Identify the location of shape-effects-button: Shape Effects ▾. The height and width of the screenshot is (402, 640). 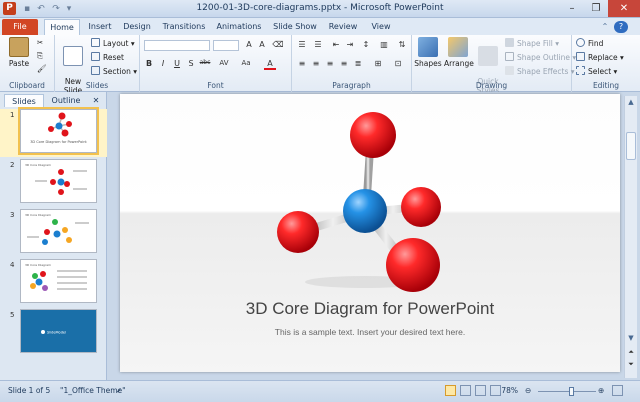
(540, 71).